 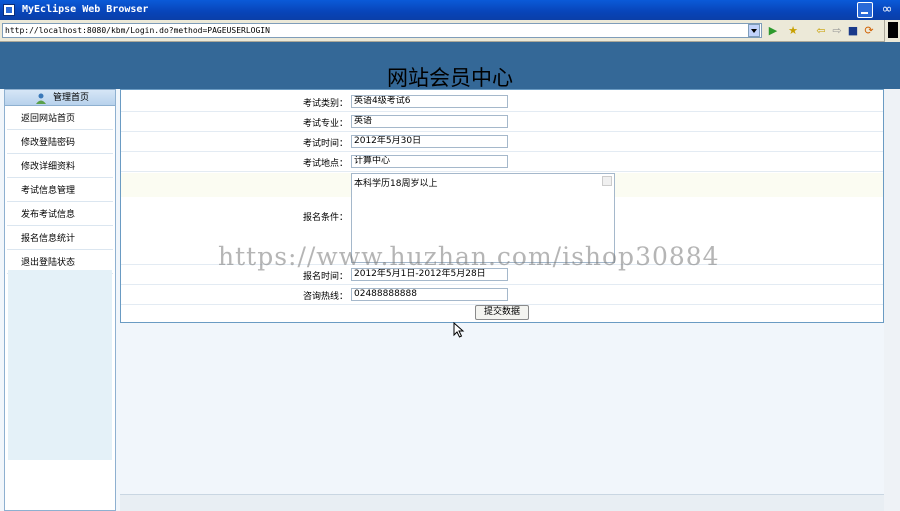 I want to click on sidebar-item-signup-stats: 报名信息统计, so click(x=60, y=239).